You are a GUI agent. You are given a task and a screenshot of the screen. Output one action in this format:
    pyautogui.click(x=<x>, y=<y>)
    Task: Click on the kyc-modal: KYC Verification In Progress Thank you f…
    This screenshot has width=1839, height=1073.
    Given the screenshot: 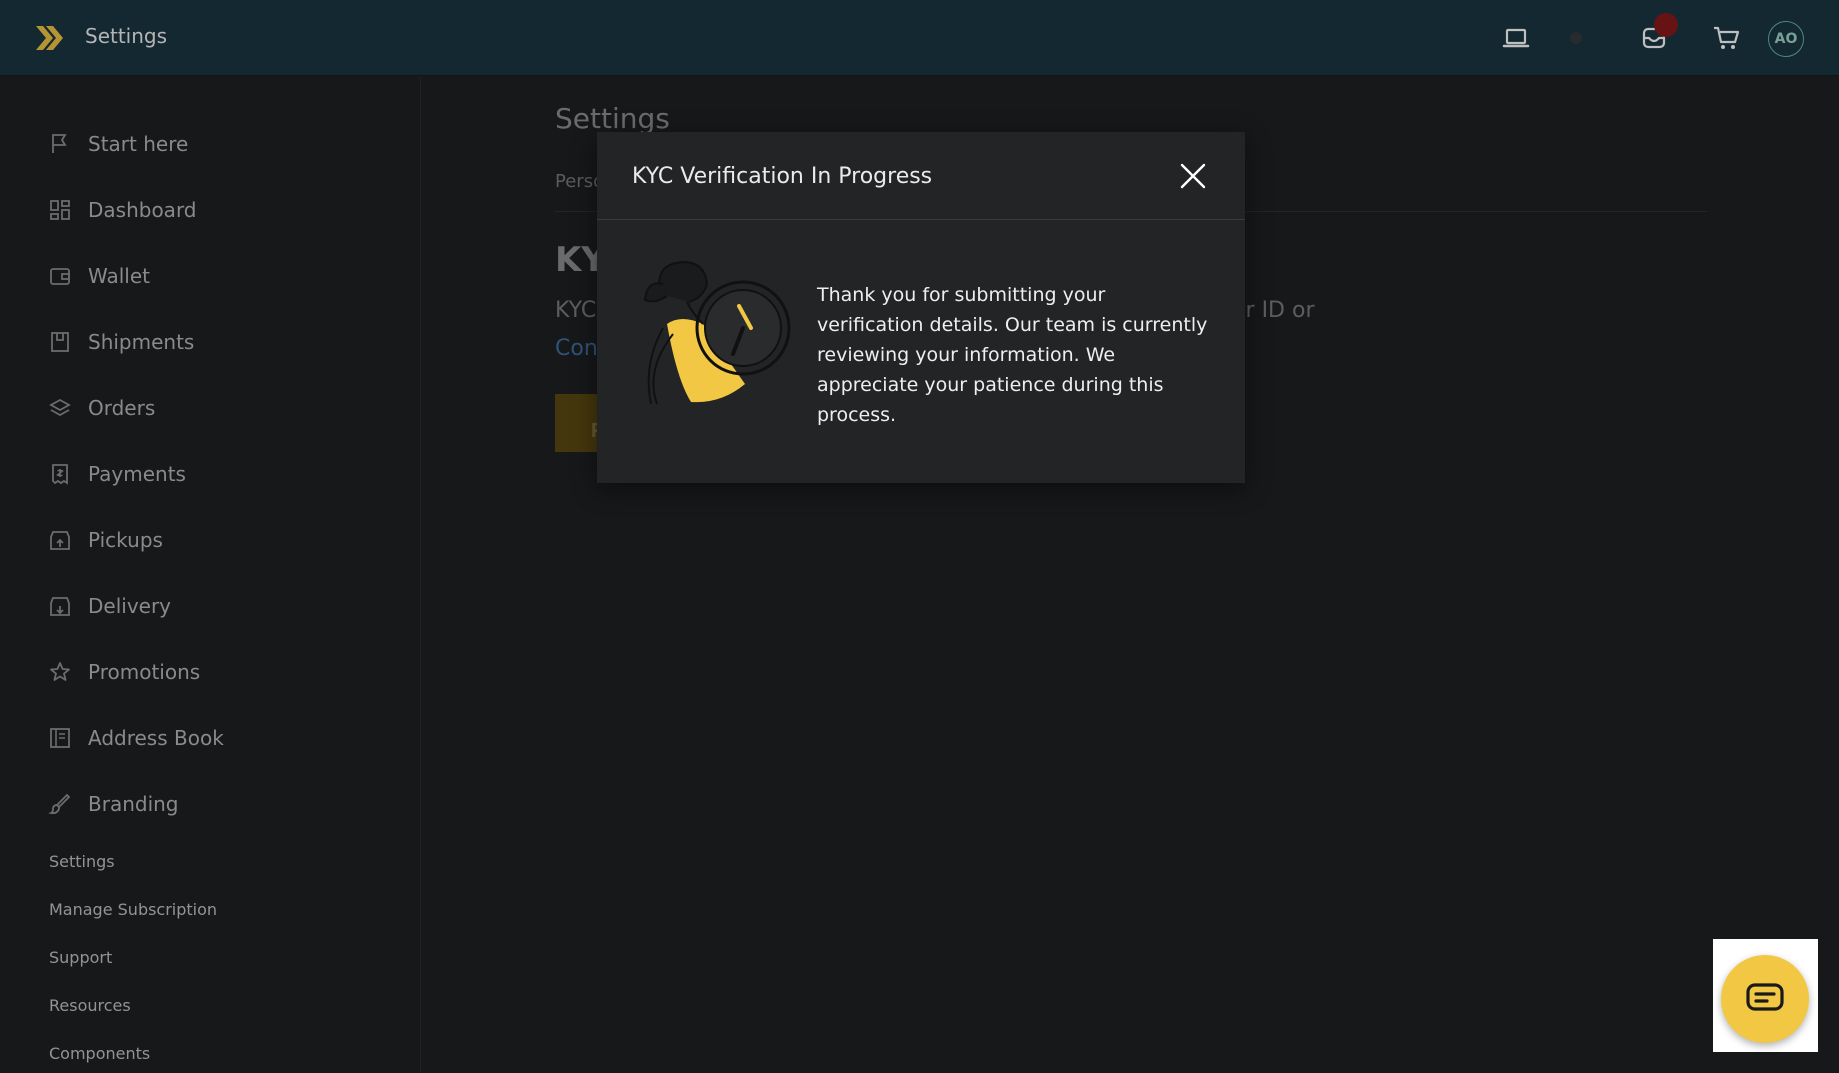 What is the action you would take?
    pyautogui.click(x=921, y=307)
    